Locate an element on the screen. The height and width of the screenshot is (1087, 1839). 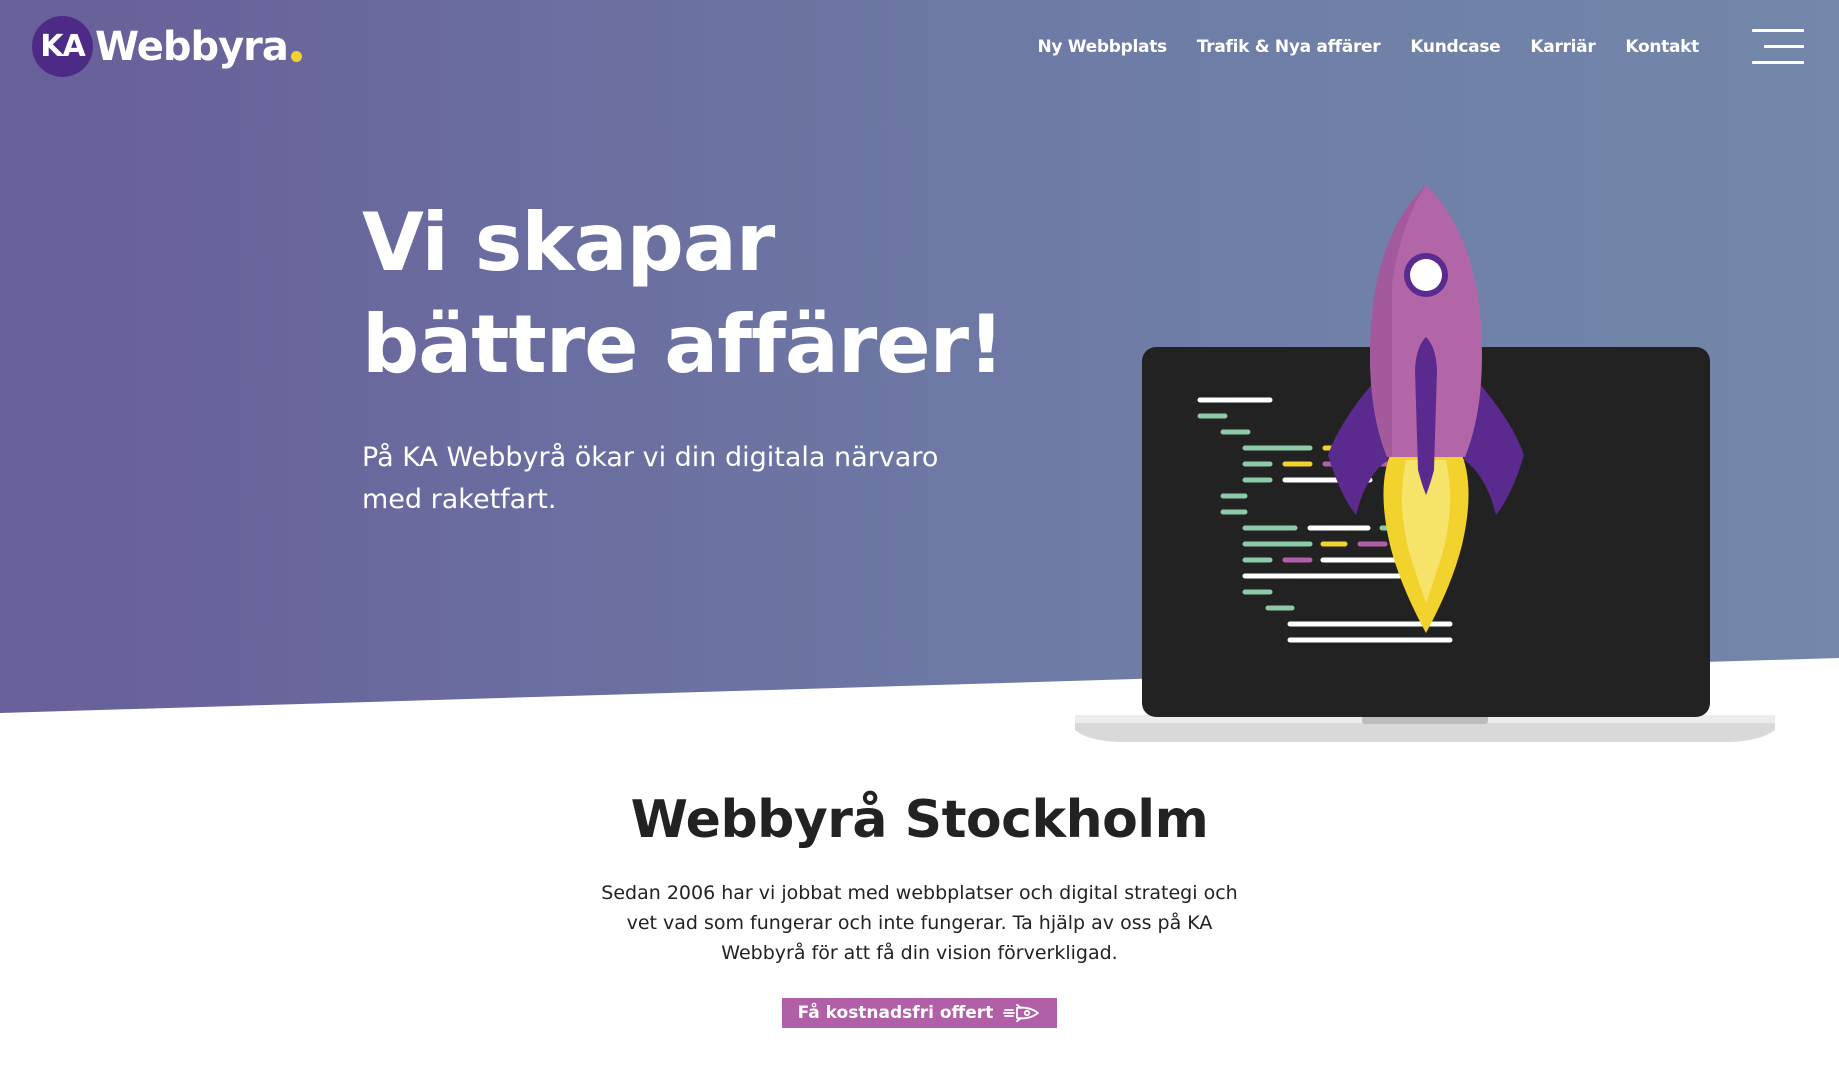
logo-mark: KA is located at coordinates (62, 46).